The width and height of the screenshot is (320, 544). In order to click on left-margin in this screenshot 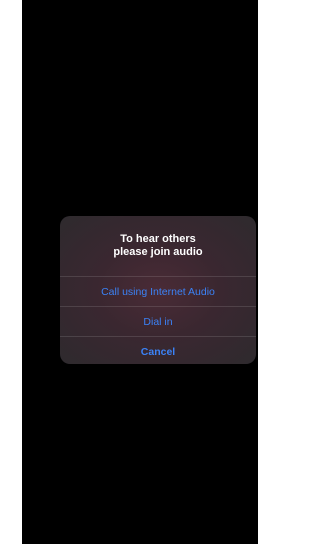, I will do `click(11, 272)`.